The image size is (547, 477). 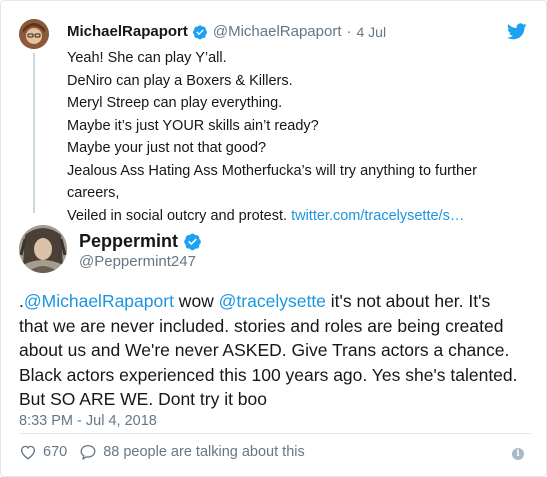 What do you see at coordinates (28, 452) in the screenshot?
I see `heart-icon` at bounding box center [28, 452].